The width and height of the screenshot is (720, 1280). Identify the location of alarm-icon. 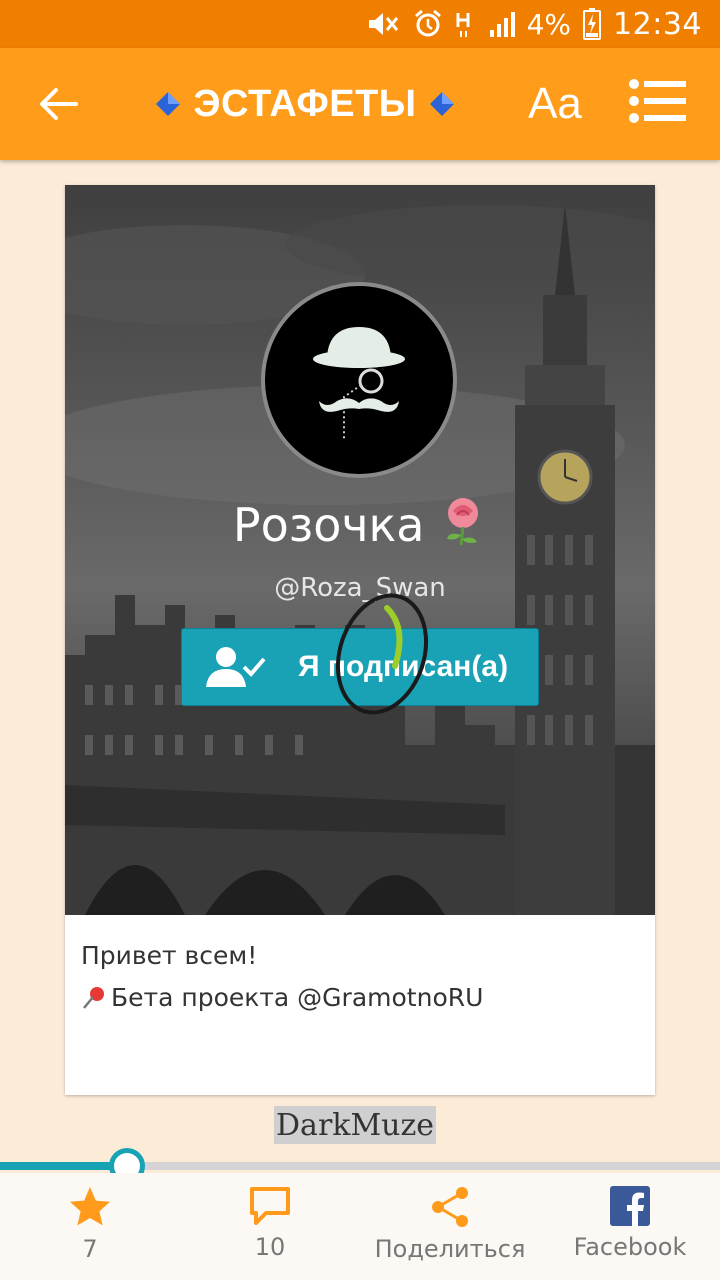
(428, 24).